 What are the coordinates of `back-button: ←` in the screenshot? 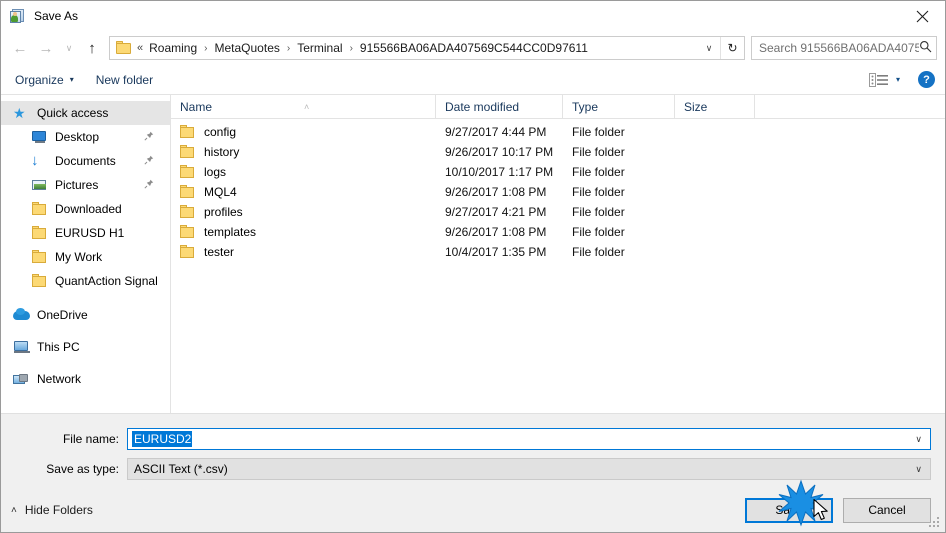 It's located at (20, 48).